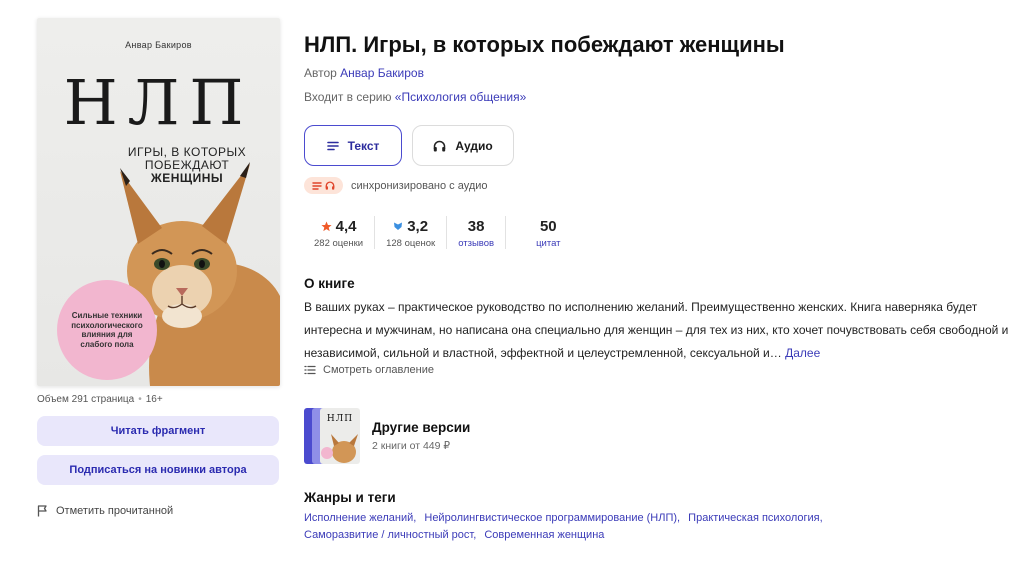 This screenshot has height=573, width=1024. What do you see at coordinates (460, 97) in the screenshot?
I see `series-link: «Психология общения»` at bounding box center [460, 97].